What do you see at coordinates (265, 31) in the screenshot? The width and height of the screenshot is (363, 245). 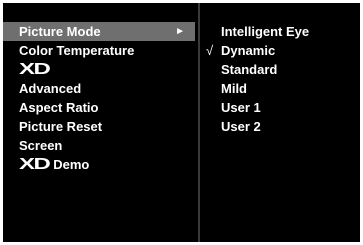 I see `option-label: Intelligent Eye` at bounding box center [265, 31].